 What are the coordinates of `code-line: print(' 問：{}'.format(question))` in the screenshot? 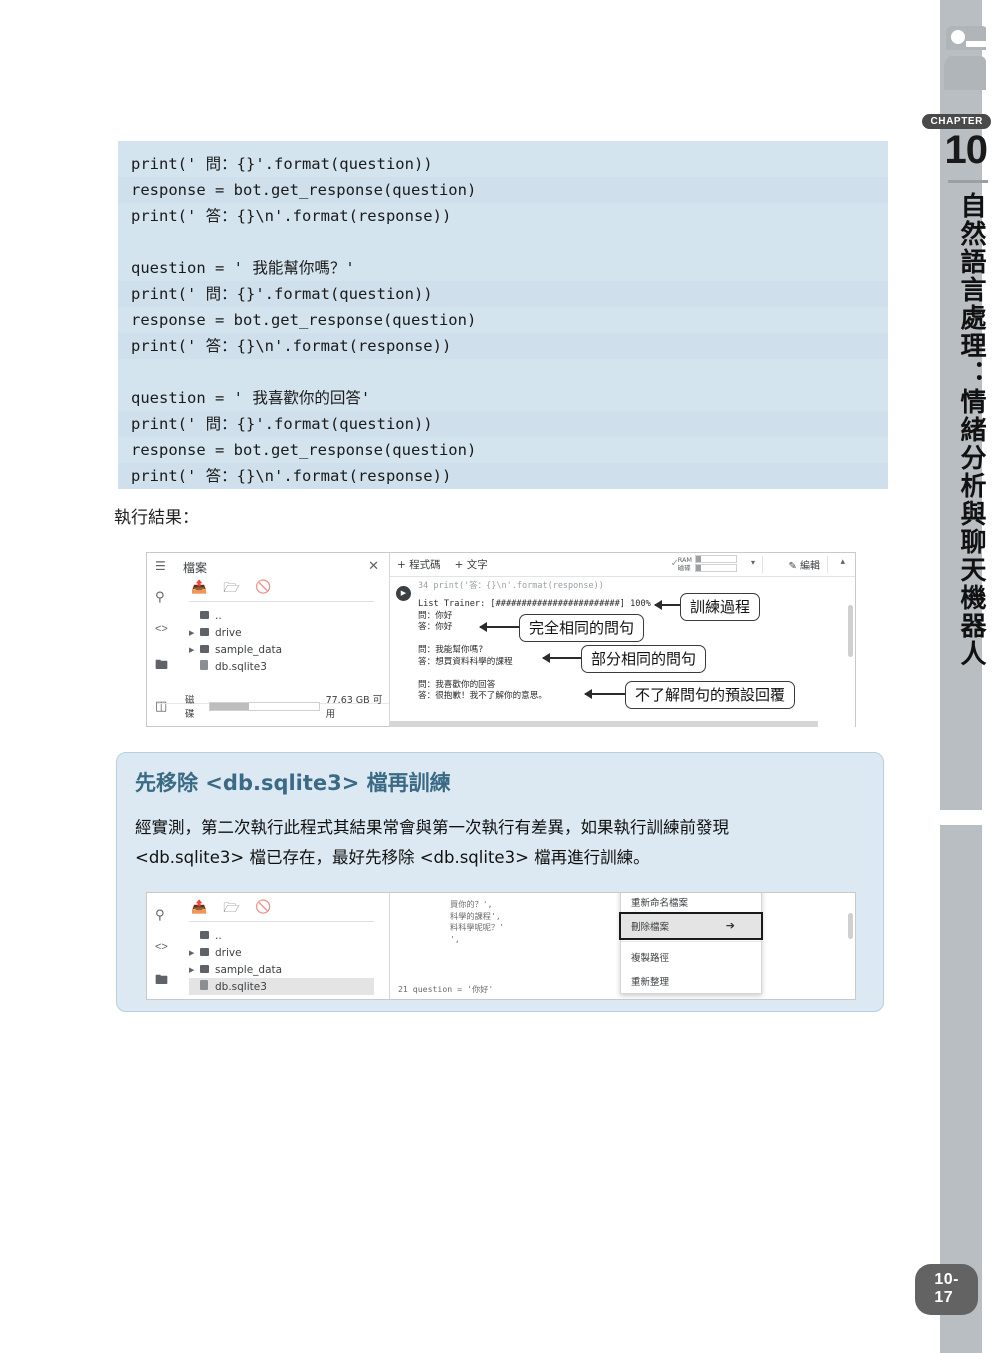 It's located at (282, 164).